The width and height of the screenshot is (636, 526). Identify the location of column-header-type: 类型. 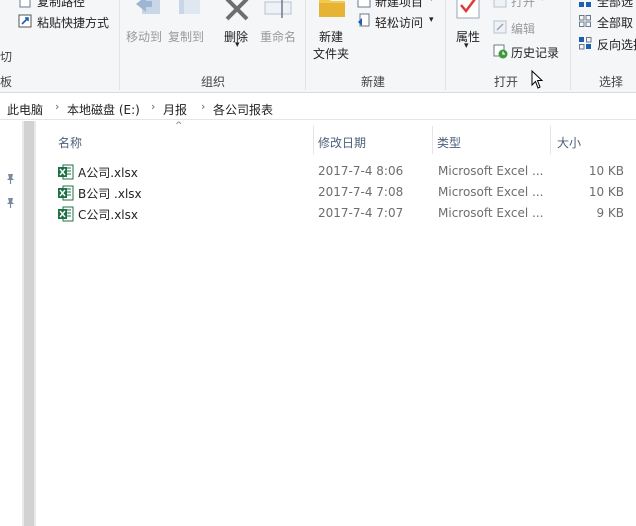
(491, 141).